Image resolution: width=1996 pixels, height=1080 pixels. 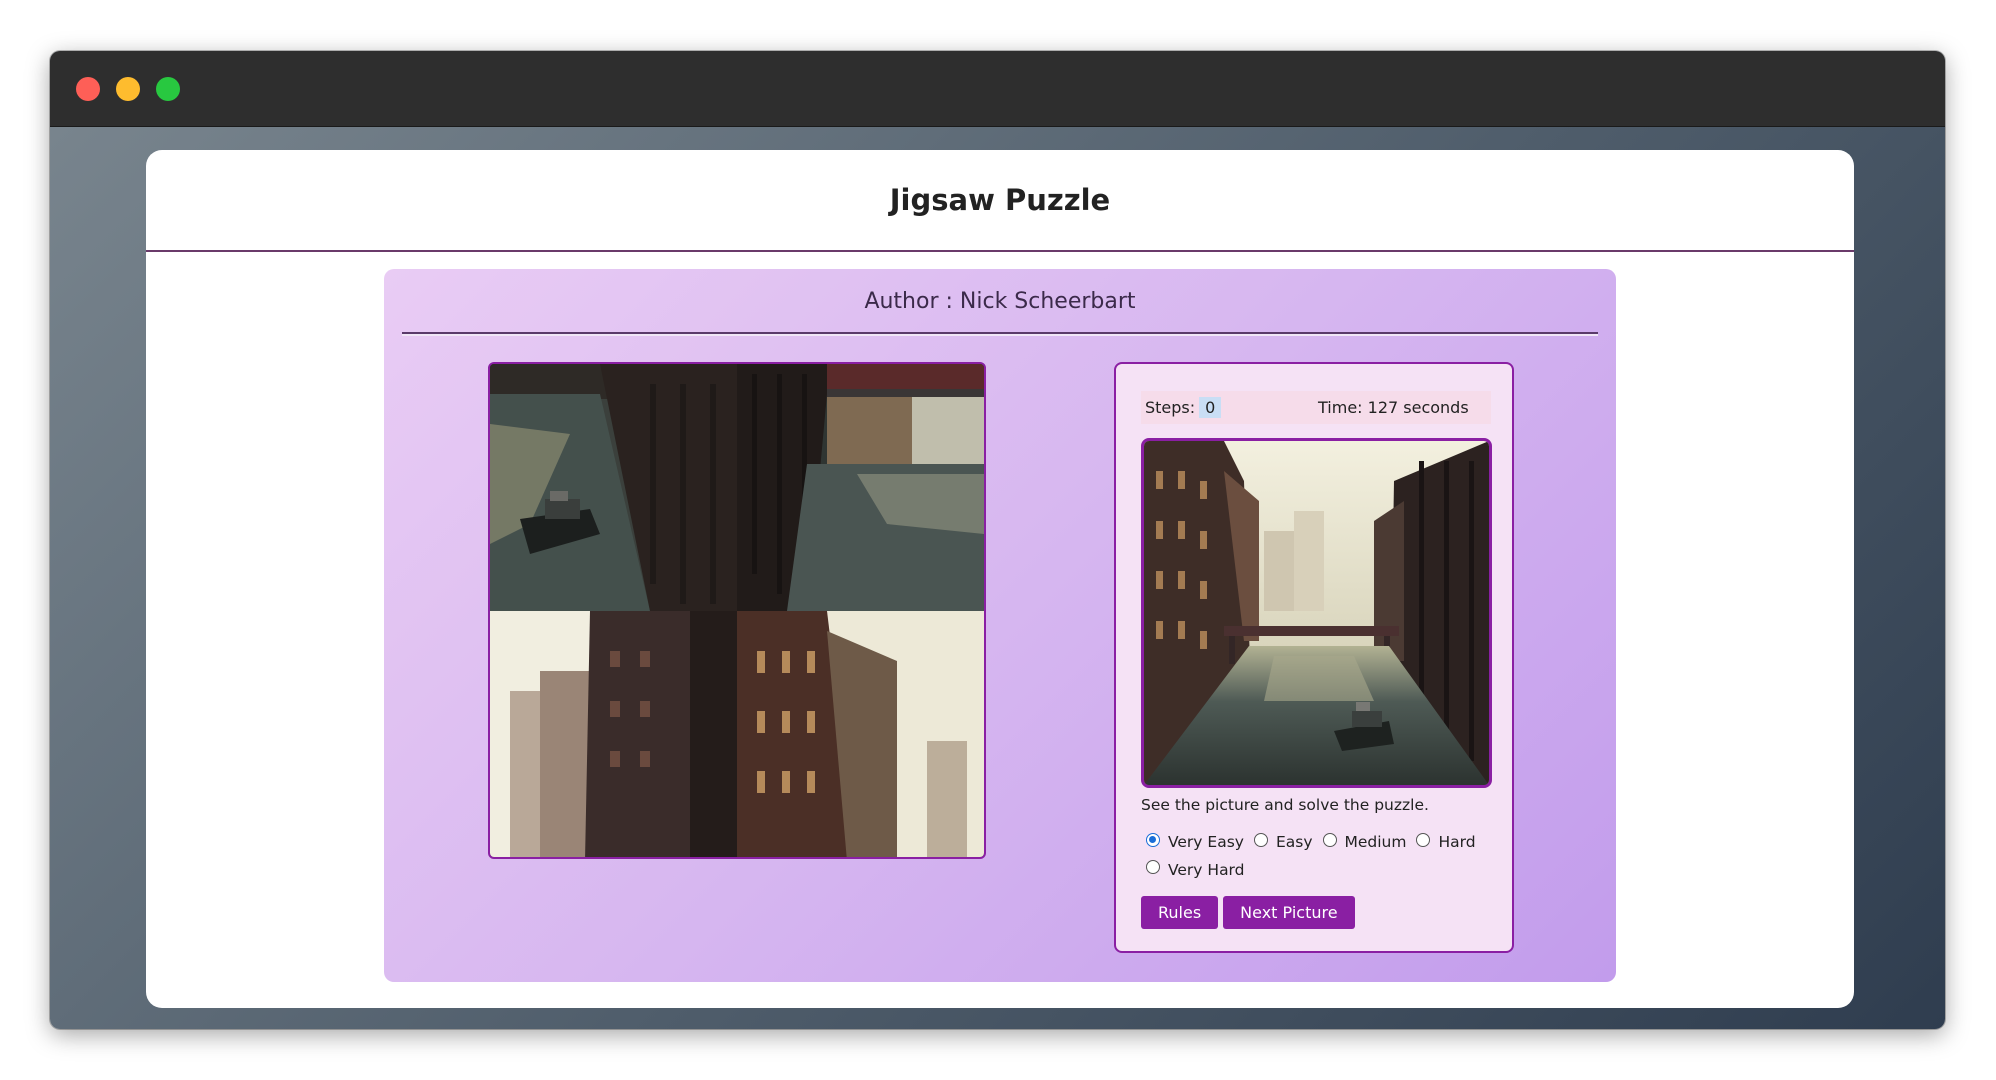 I want to click on level-label: Hard, so click(x=1457, y=842).